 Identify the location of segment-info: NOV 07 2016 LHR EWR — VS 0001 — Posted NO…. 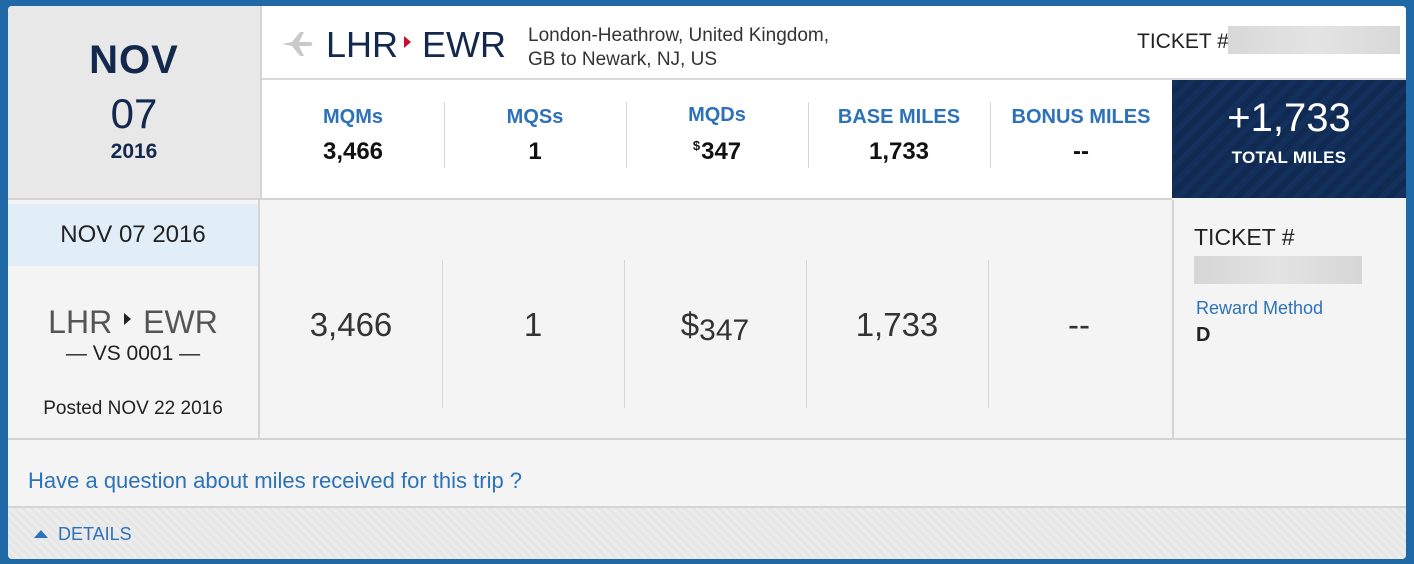
(134, 319).